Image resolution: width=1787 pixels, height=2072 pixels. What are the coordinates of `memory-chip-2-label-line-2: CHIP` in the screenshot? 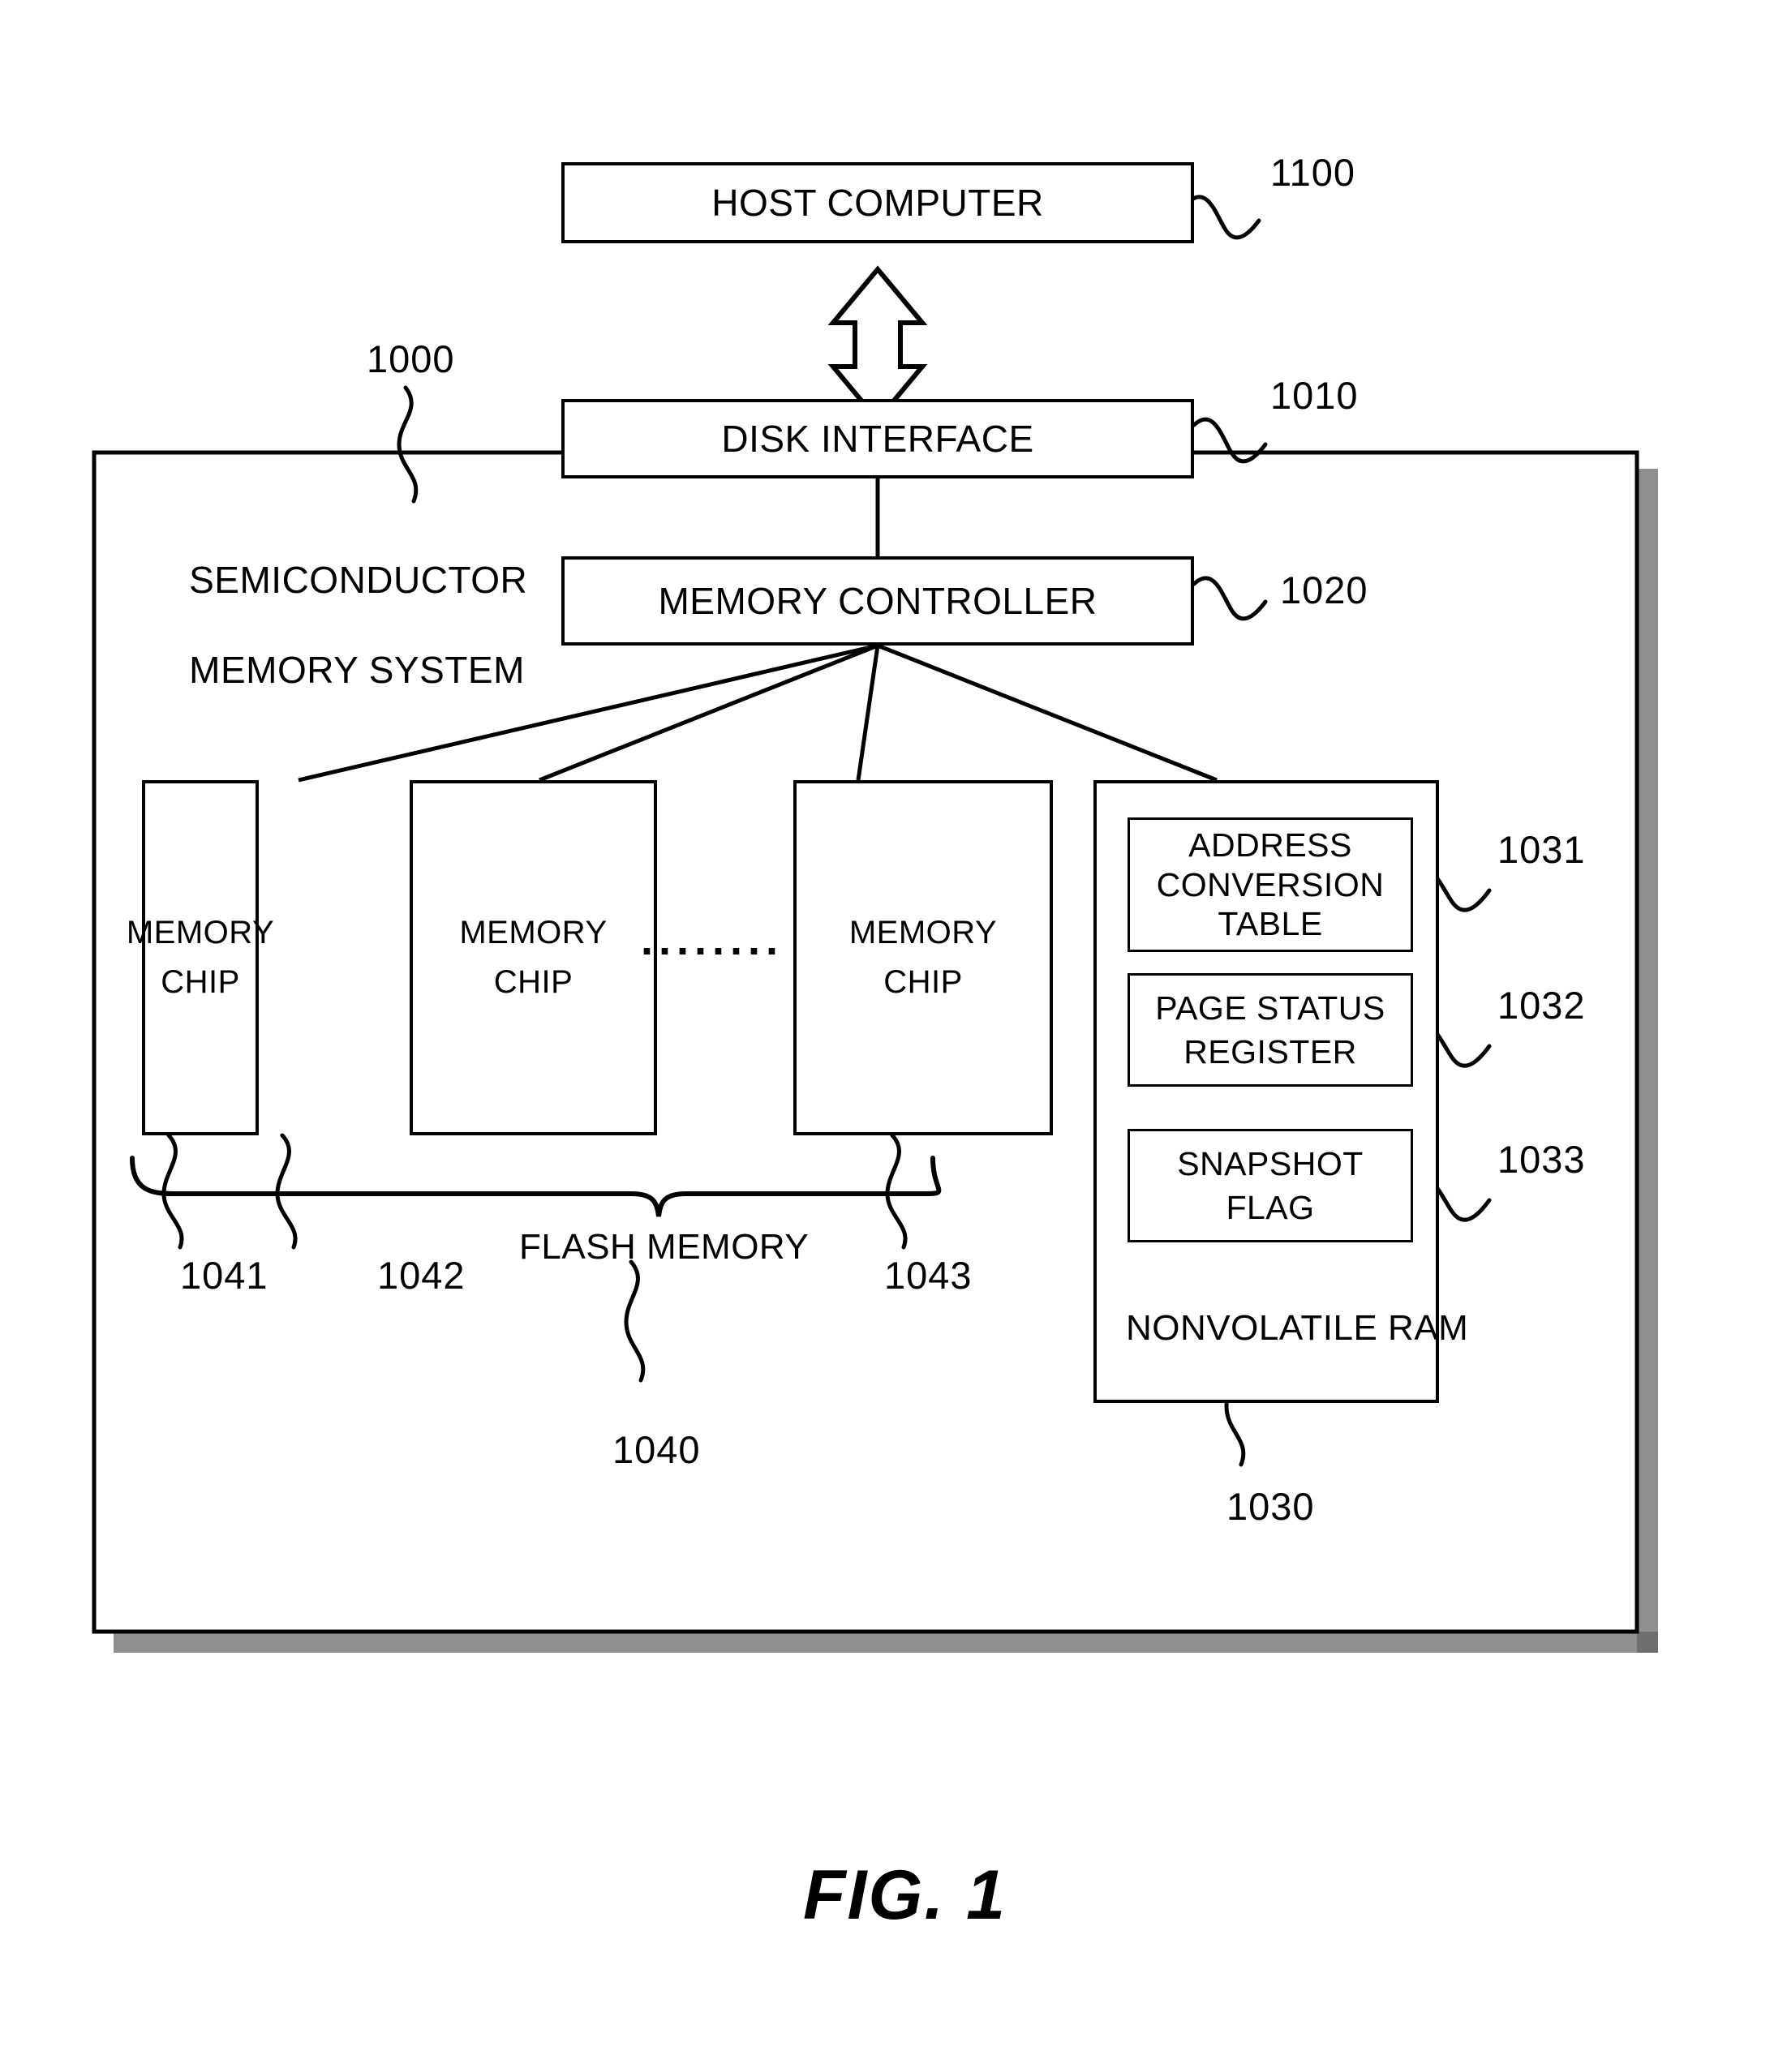 It's located at (533, 982).